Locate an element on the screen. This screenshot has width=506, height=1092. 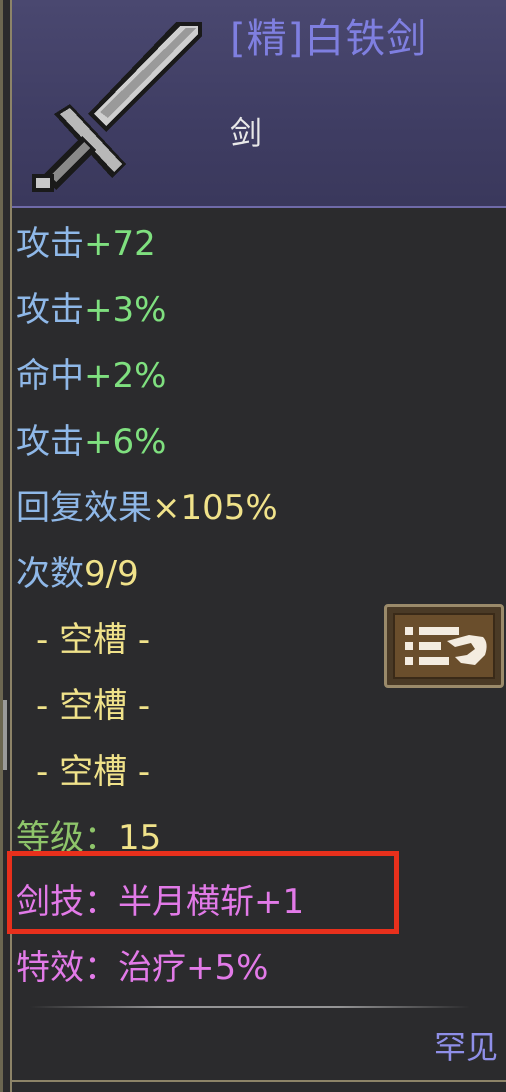
scrollbar-thumb is located at coordinates (5, 735).